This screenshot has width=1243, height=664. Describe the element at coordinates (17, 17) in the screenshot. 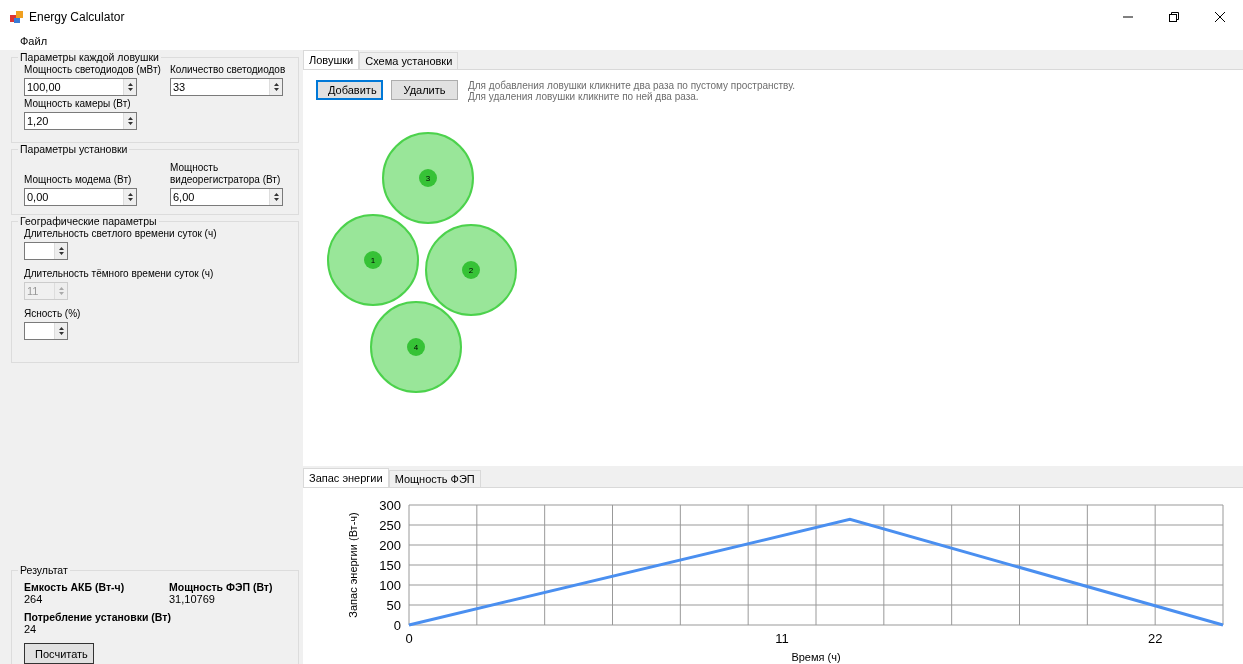

I see `app-icon` at that location.